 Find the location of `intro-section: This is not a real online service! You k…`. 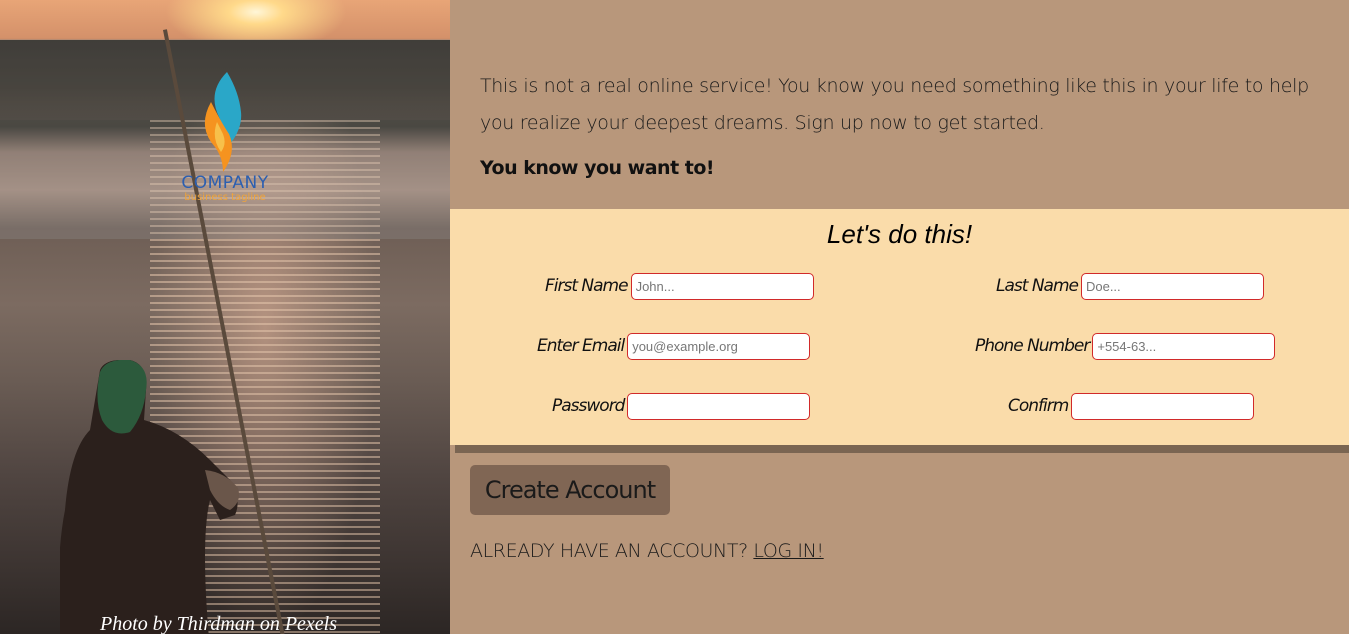

intro-section: This is not a real online service! You k… is located at coordinates (905, 127).